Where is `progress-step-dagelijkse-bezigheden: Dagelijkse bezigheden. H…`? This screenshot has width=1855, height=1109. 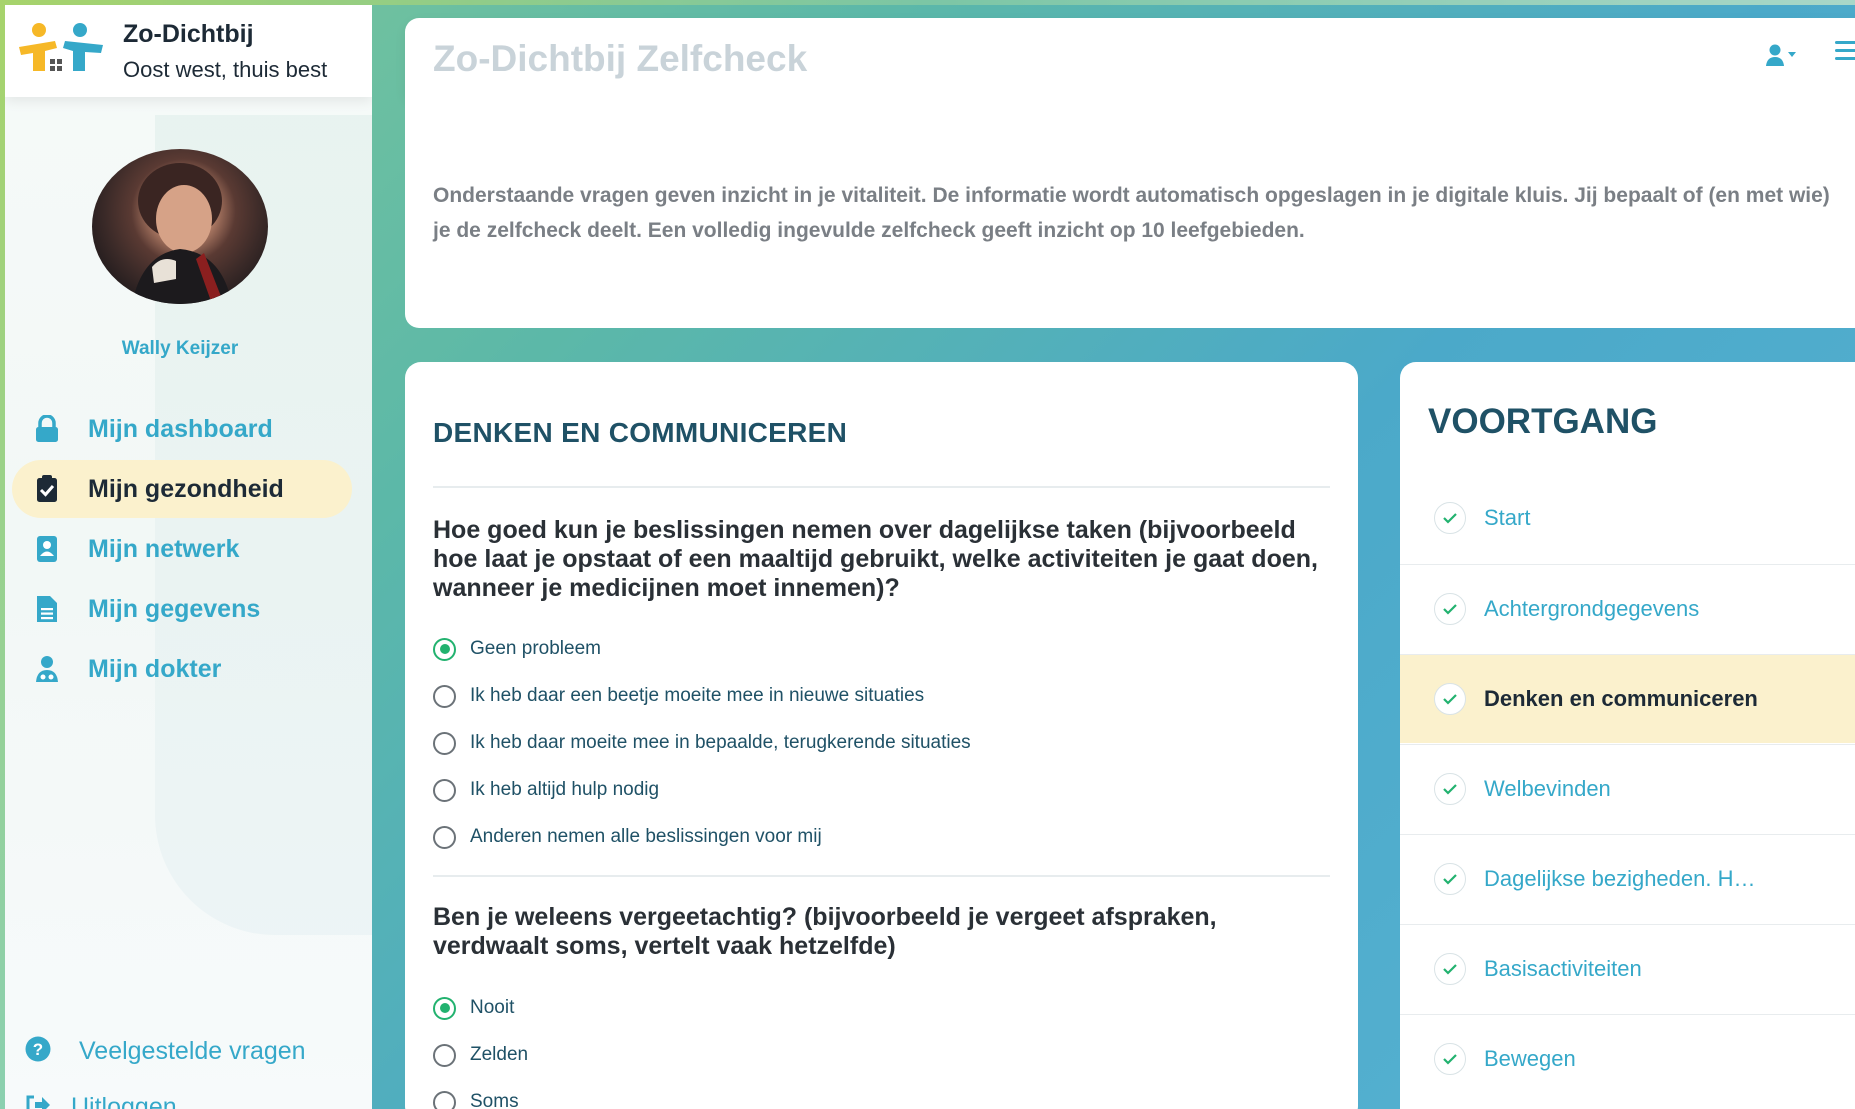 progress-step-dagelijkse-bezigheden: Dagelijkse bezigheden. H… is located at coordinates (1627, 878).